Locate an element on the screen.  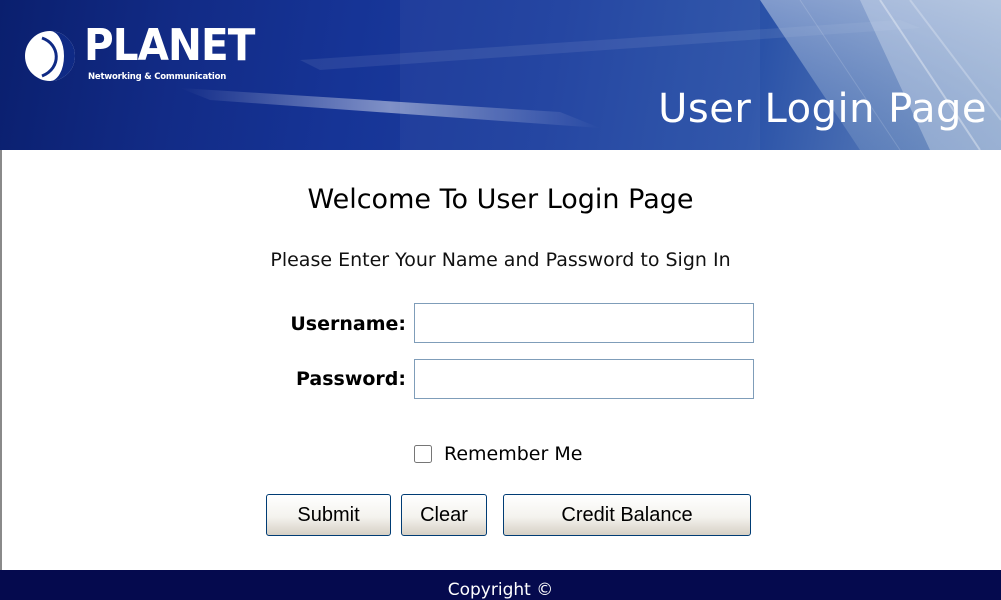
footer: Copyright © is located at coordinates (500, 585).